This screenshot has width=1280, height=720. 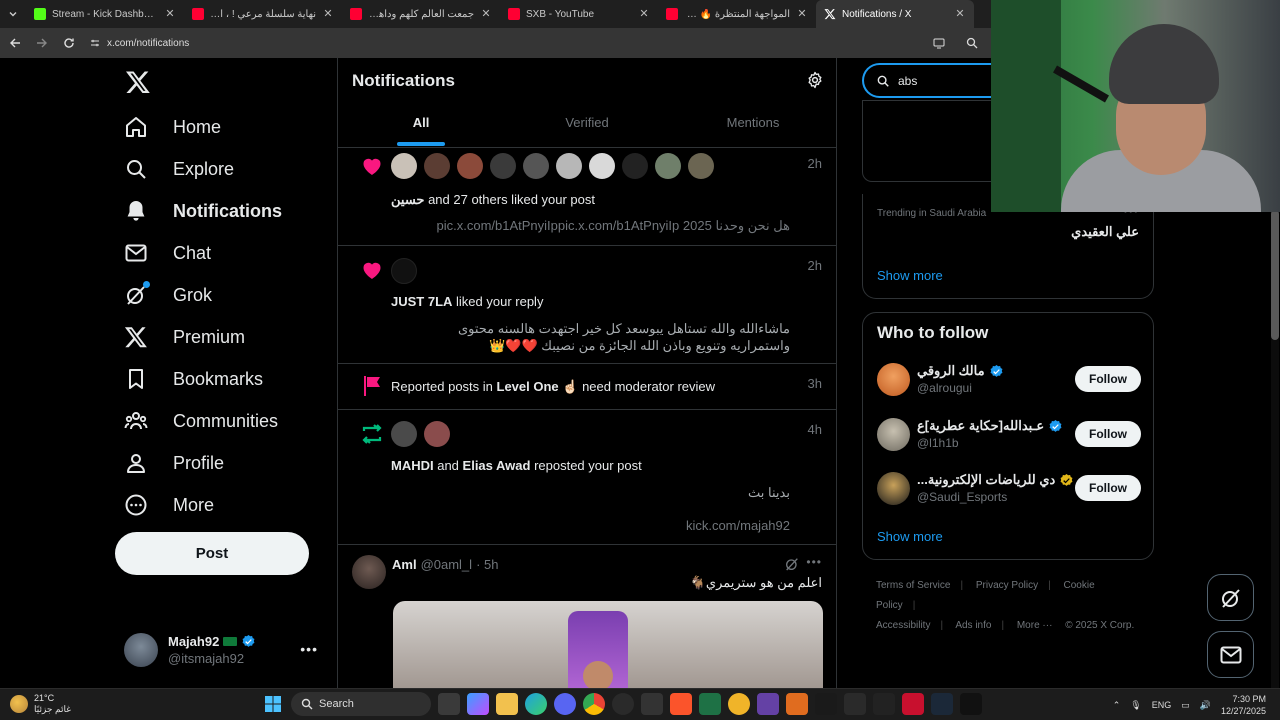 What do you see at coordinates (15, 43) in the screenshot?
I see `back-button` at bounding box center [15, 43].